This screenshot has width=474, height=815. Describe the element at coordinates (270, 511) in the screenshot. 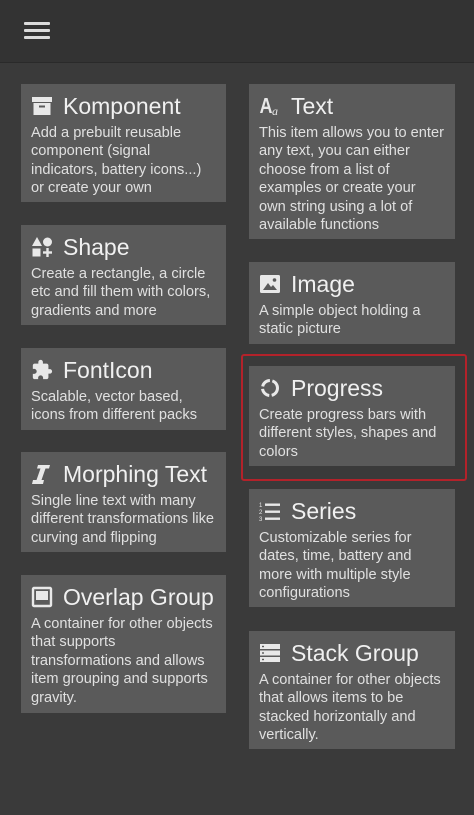

I see `numbered-list-icon: 123` at that location.